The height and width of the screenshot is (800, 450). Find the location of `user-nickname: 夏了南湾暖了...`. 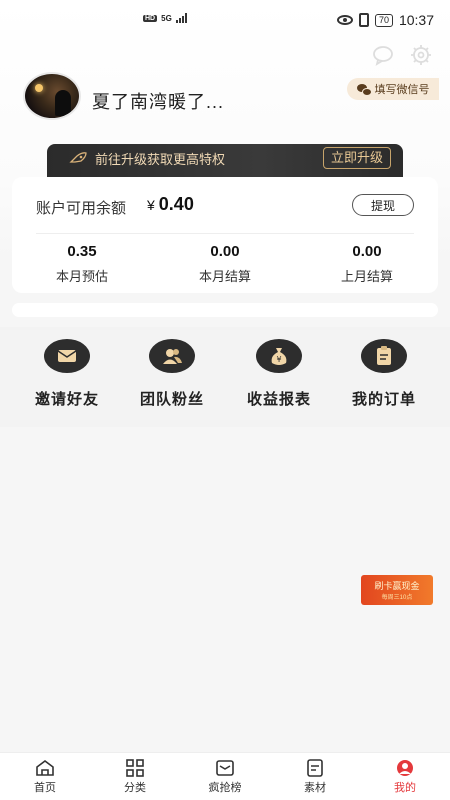

user-nickname: 夏了南湾暖了... is located at coordinates (158, 102).